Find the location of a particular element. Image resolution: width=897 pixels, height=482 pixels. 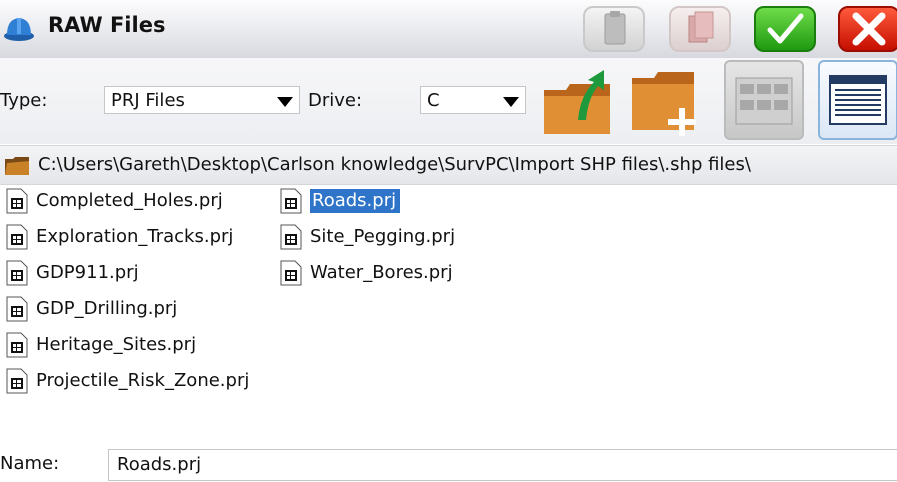

hard-hat-icon is located at coordinates (19, 29).